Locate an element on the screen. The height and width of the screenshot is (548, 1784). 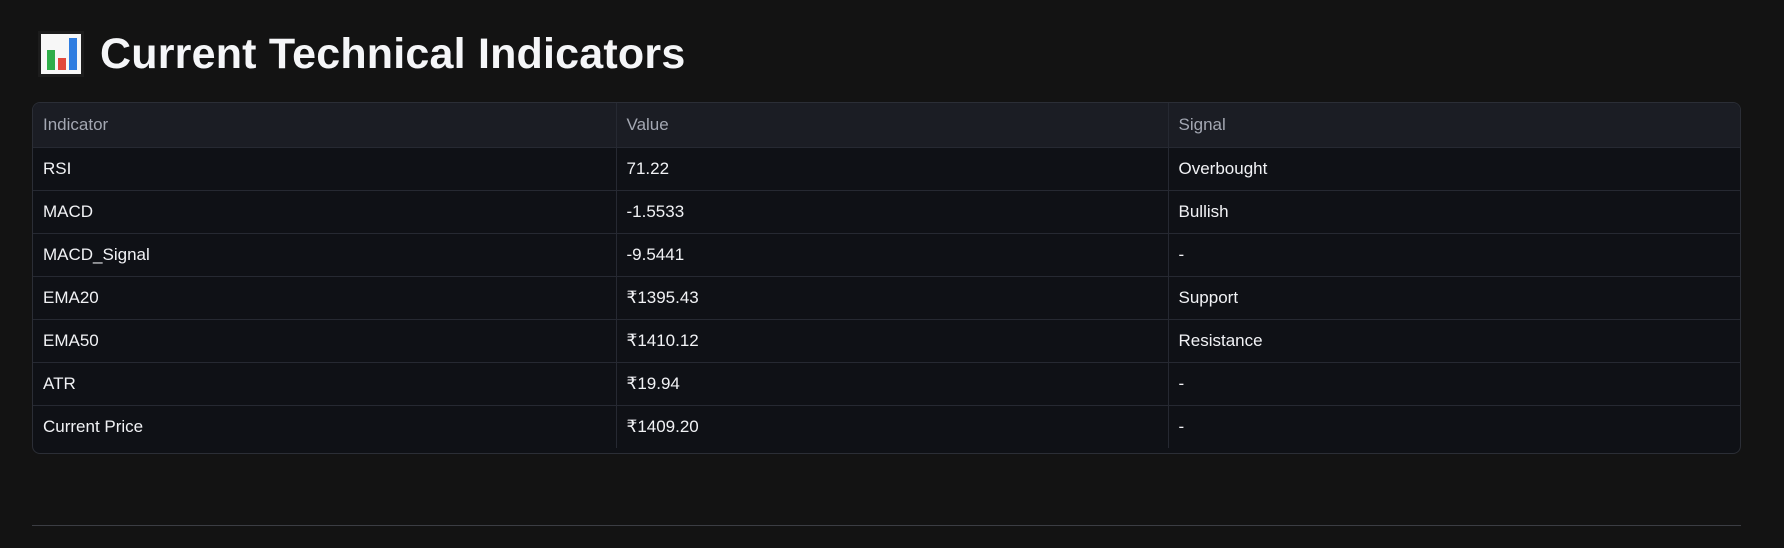
signal-cell: Support is located at coordinates (1454, 298).